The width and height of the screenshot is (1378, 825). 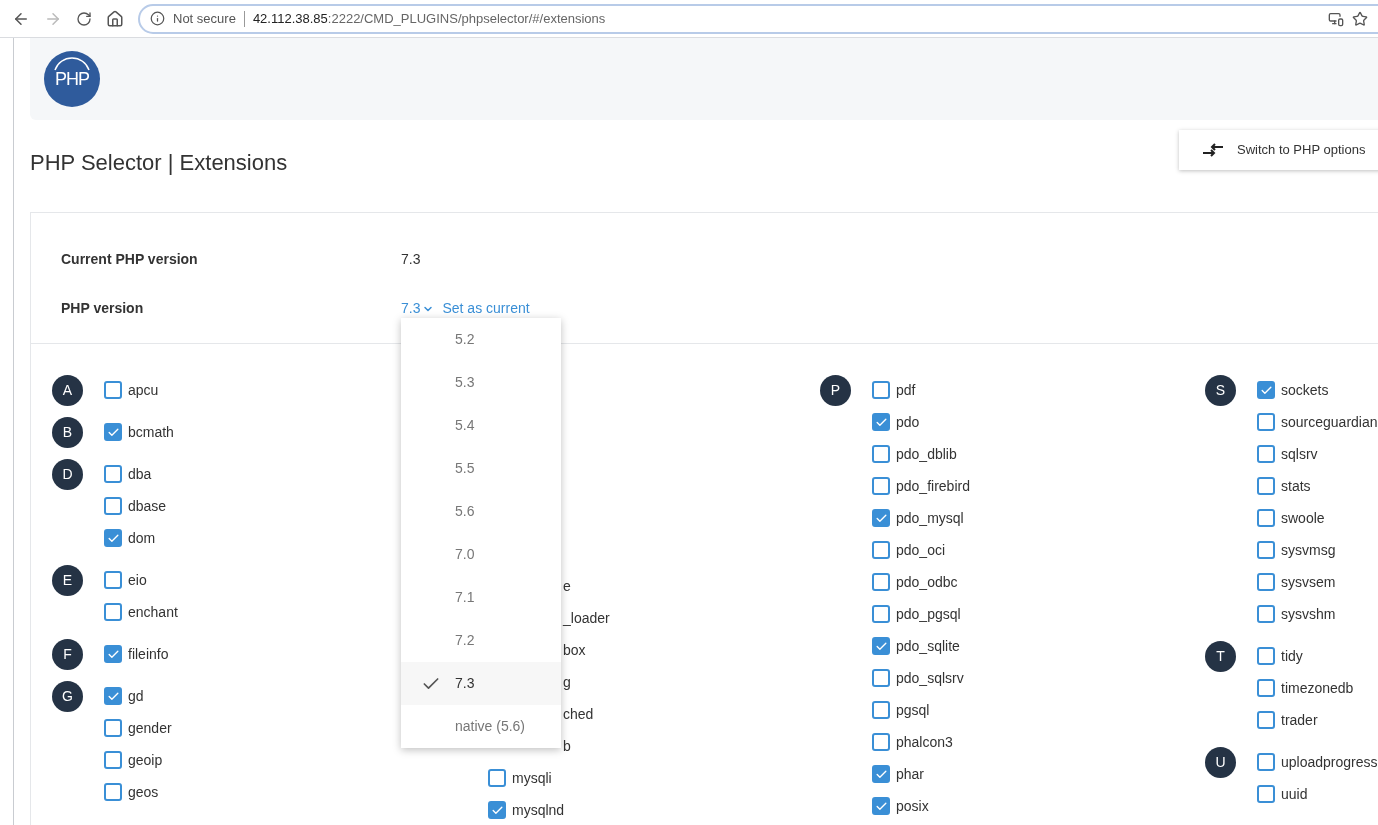 I want to click on letter-badge: D, so click(x=67, y=474).